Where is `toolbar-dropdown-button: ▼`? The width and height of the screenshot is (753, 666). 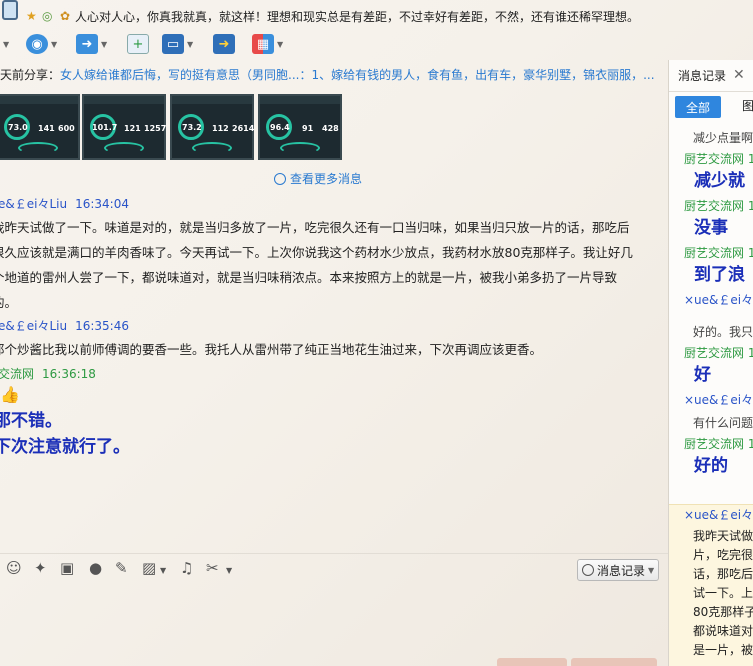
toolbar-dropdown-button: ▼ is located at coordinates (4, 44).